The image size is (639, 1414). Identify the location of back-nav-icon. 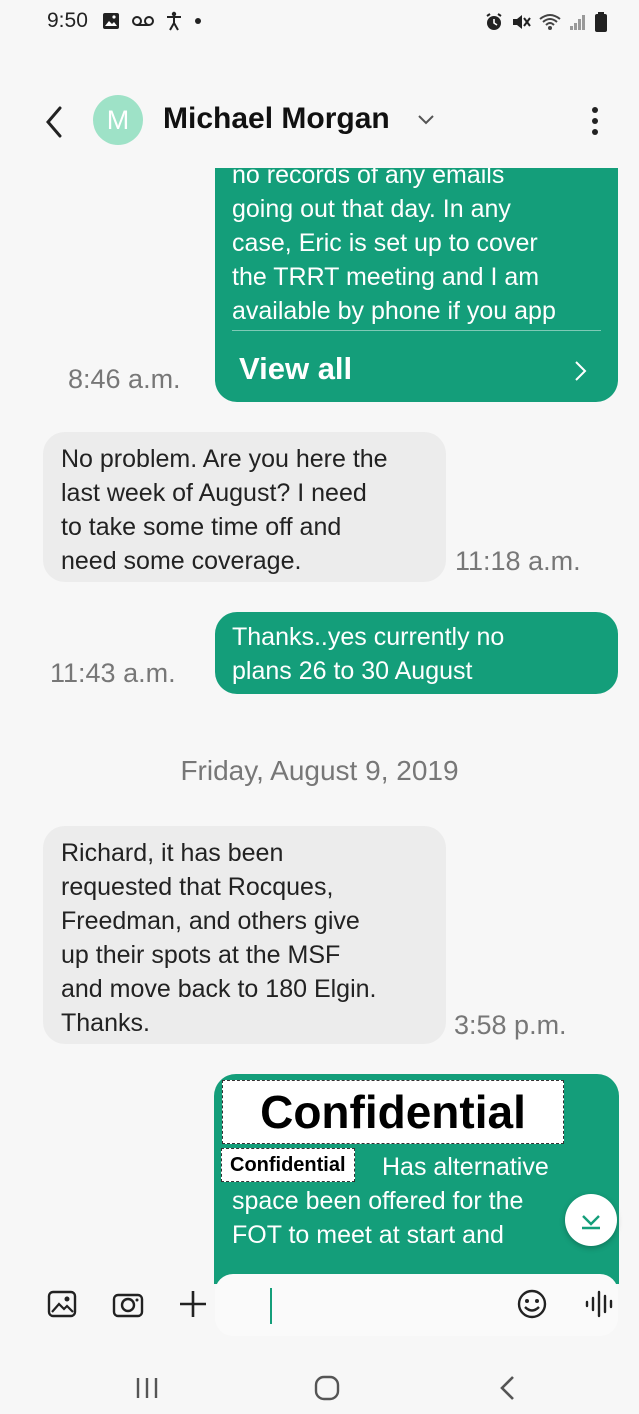
(508, 1388).